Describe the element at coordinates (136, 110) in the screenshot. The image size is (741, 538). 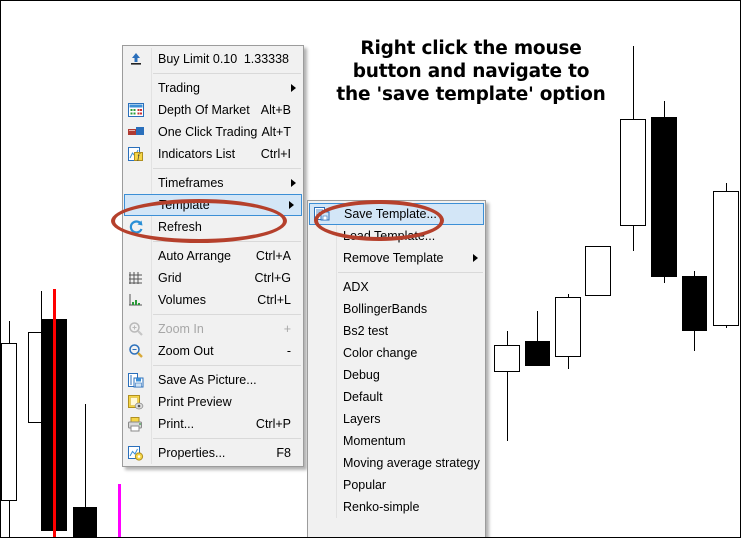
I see `depth-of-market-icon` at that location.